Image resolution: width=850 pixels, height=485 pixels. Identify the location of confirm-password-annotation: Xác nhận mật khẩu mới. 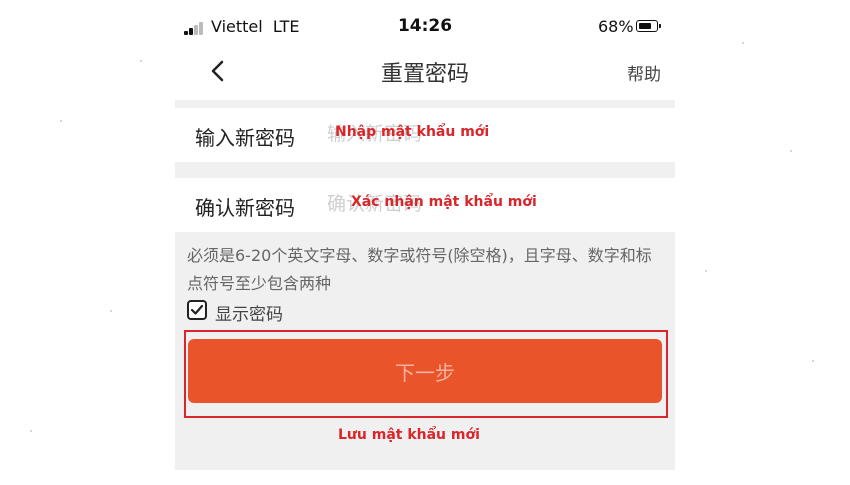
(444, 202).